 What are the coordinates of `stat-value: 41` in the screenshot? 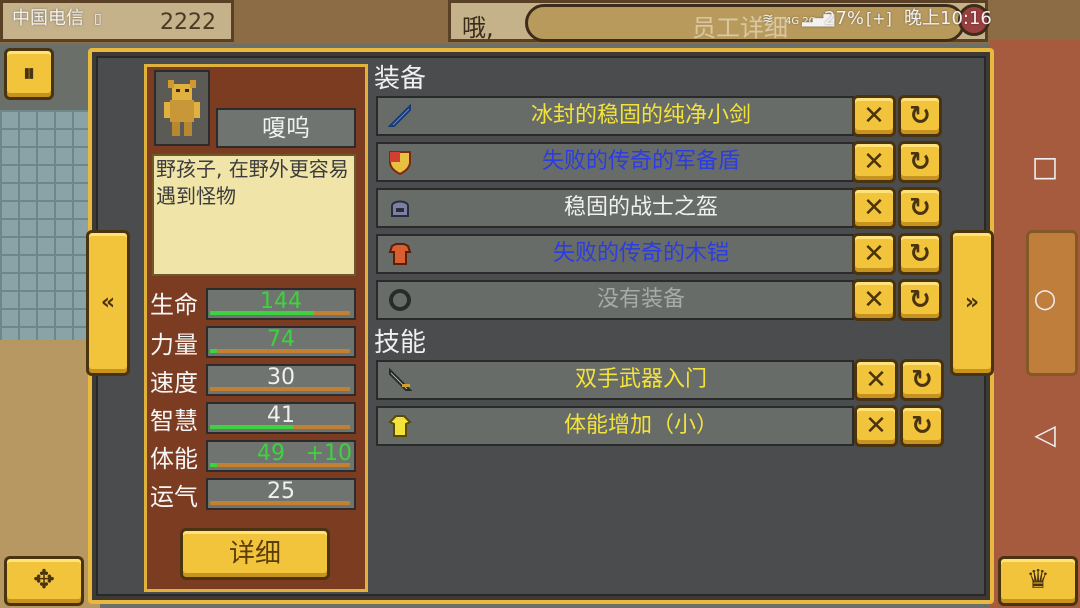 It's located at (281, 415).